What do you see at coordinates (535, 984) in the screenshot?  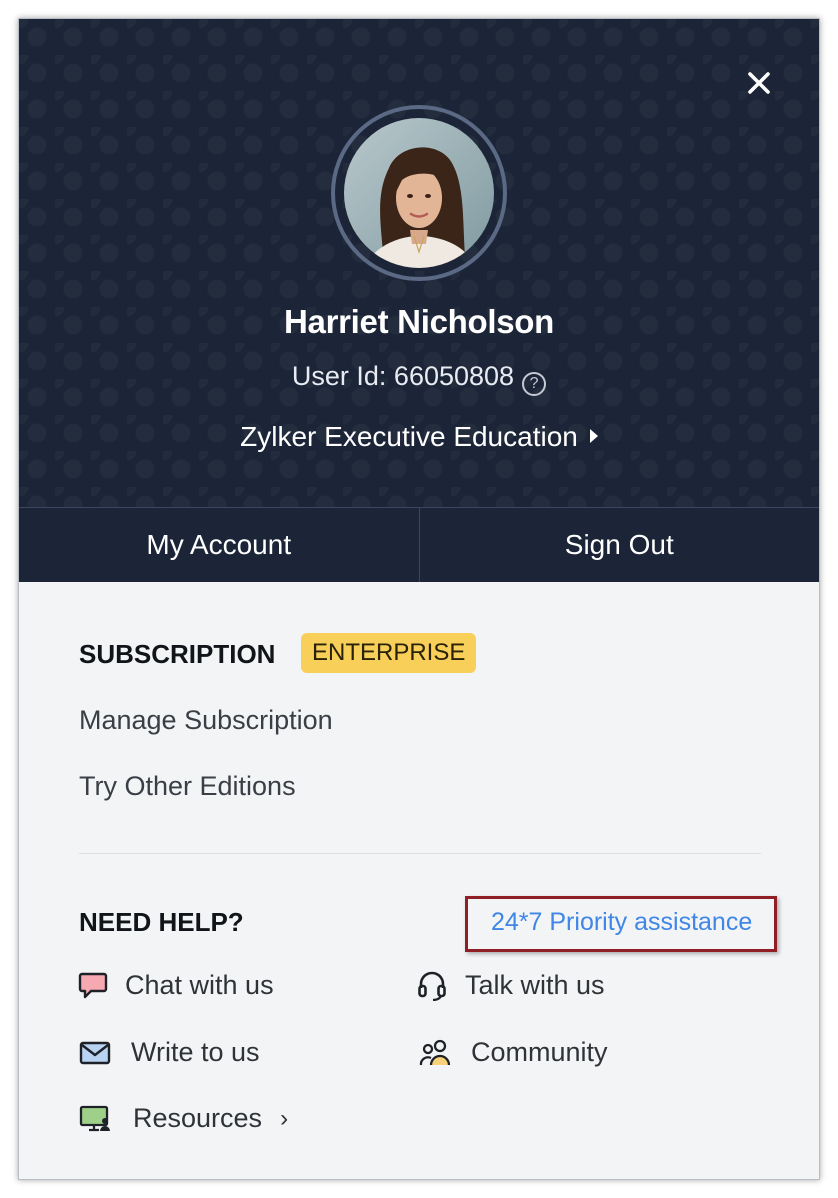 I see `talk-with-us-label: Talk with us` at bounding box center [535, 984].